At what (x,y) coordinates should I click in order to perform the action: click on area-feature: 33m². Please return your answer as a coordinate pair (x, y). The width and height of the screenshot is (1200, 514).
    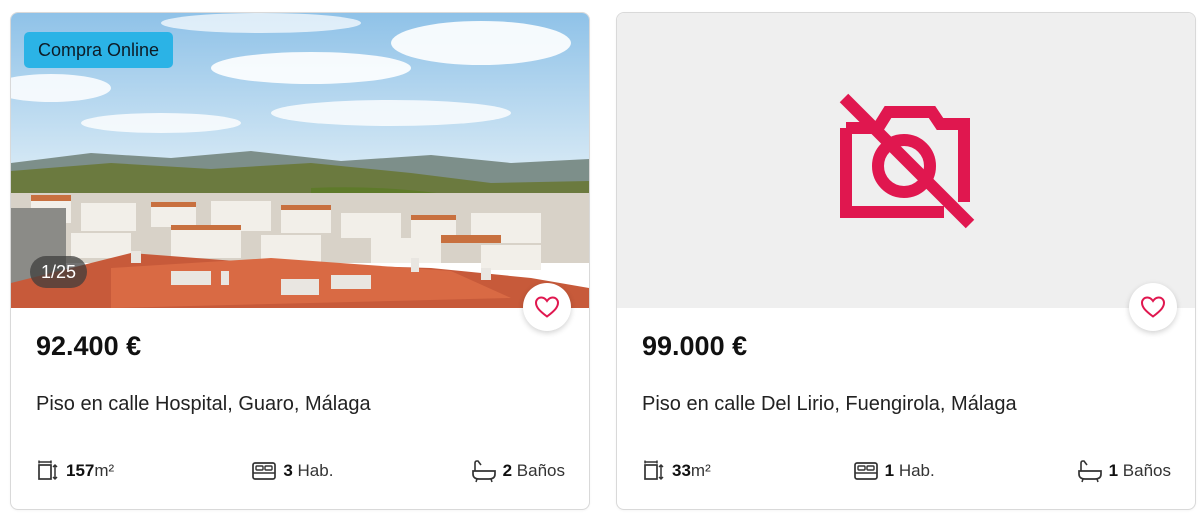
    Looking at the image, I should click on (676, 471).